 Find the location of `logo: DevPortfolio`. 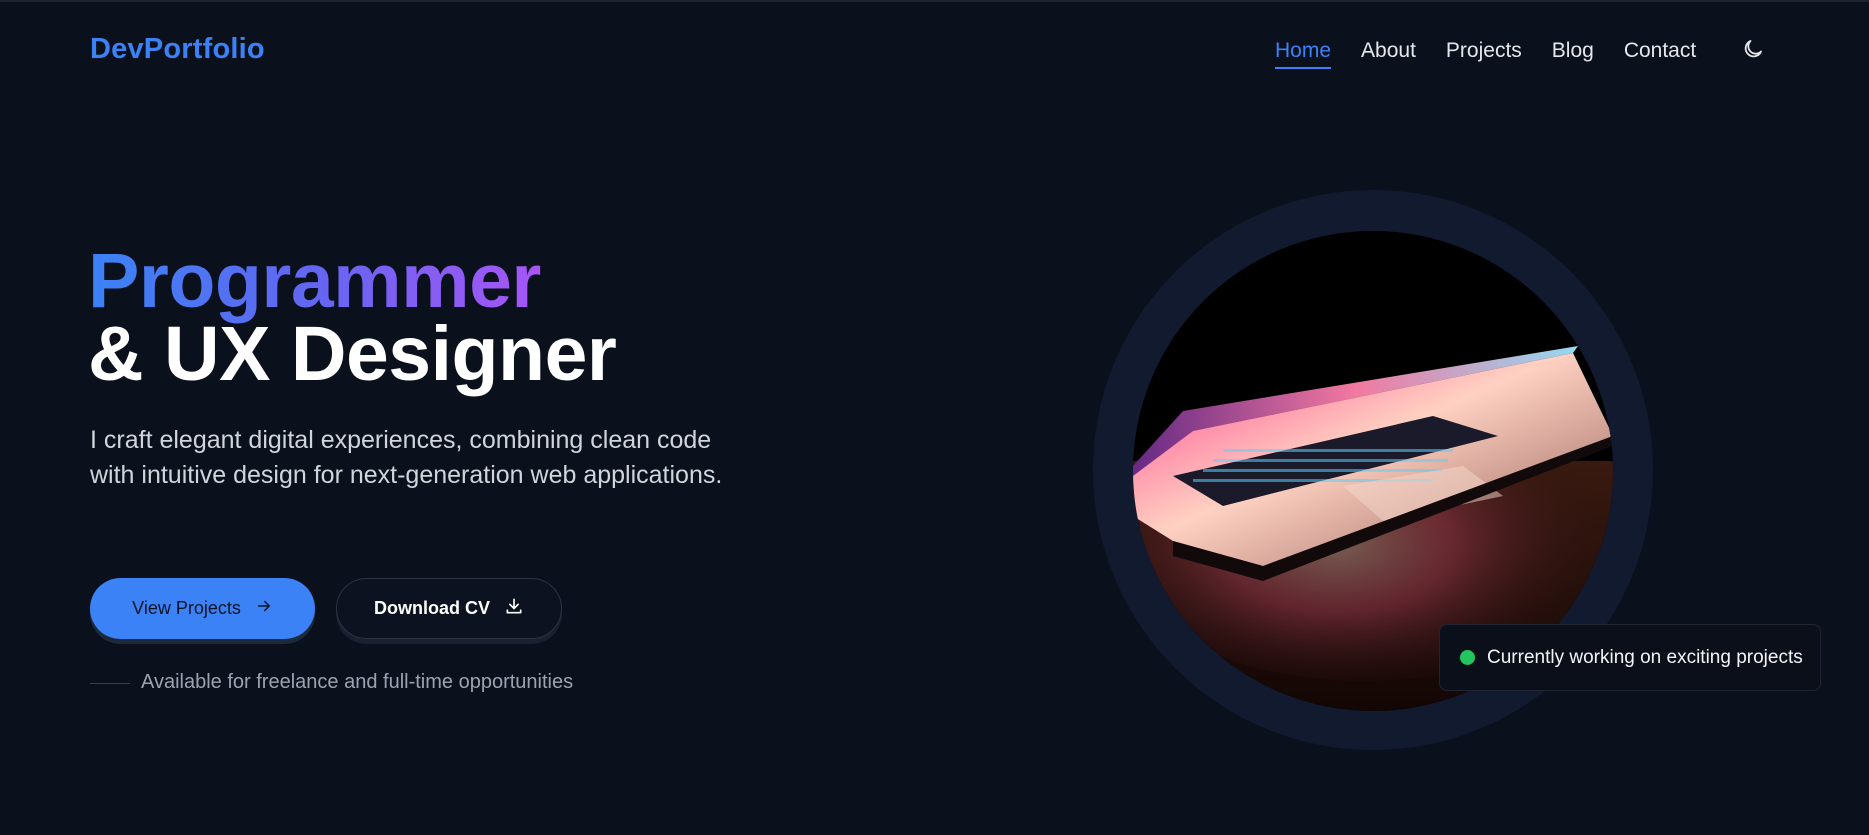

logo: DevPortfolio is located at coordinates (177, 49).